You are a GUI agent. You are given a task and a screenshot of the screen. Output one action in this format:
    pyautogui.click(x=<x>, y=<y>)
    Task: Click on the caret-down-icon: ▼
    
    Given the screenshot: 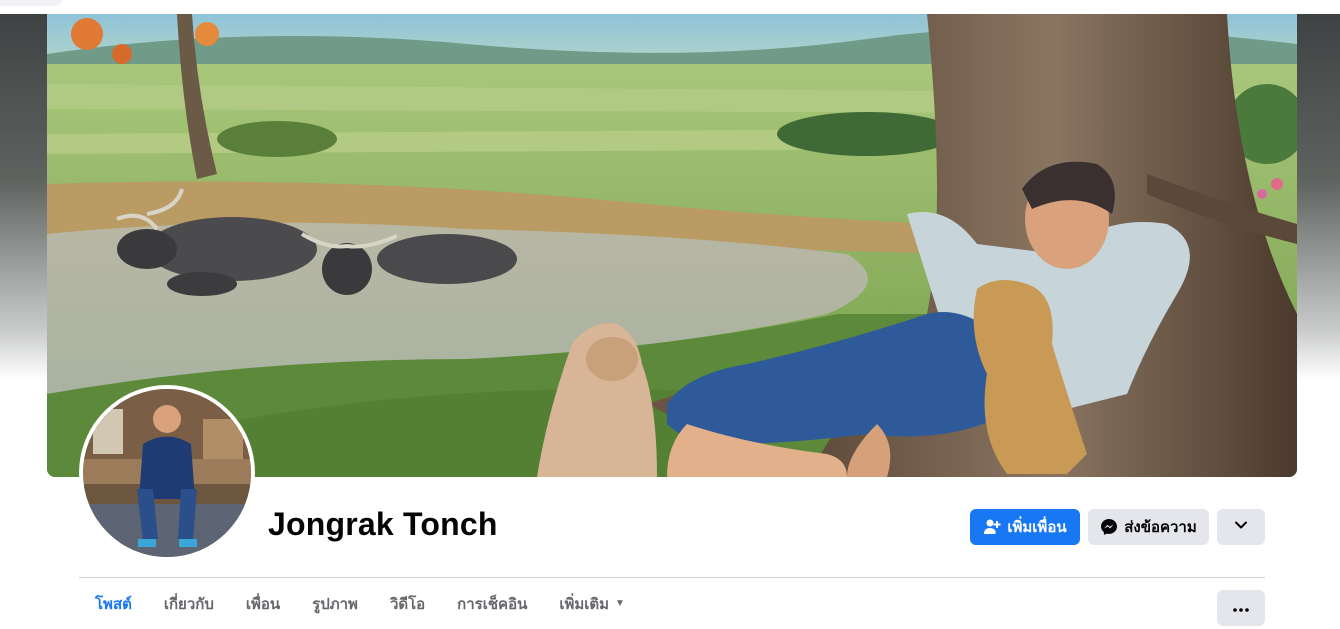 What is the action you would take?
    pyautogui.click(x=620, y=603)
    